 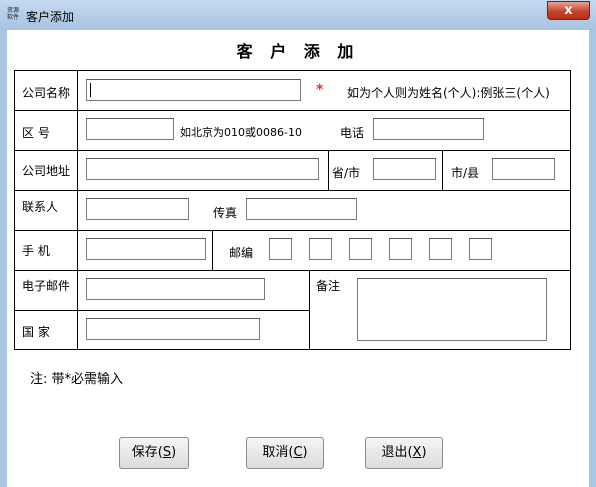 I want to click on fax-label: 传真, so click(x=225, y=213).